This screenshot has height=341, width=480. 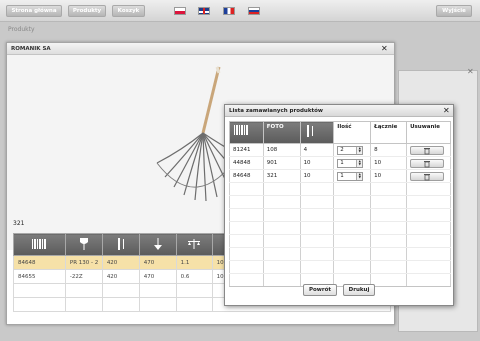 I want to click on back-button: Powrót, so click(x=320, y=290).